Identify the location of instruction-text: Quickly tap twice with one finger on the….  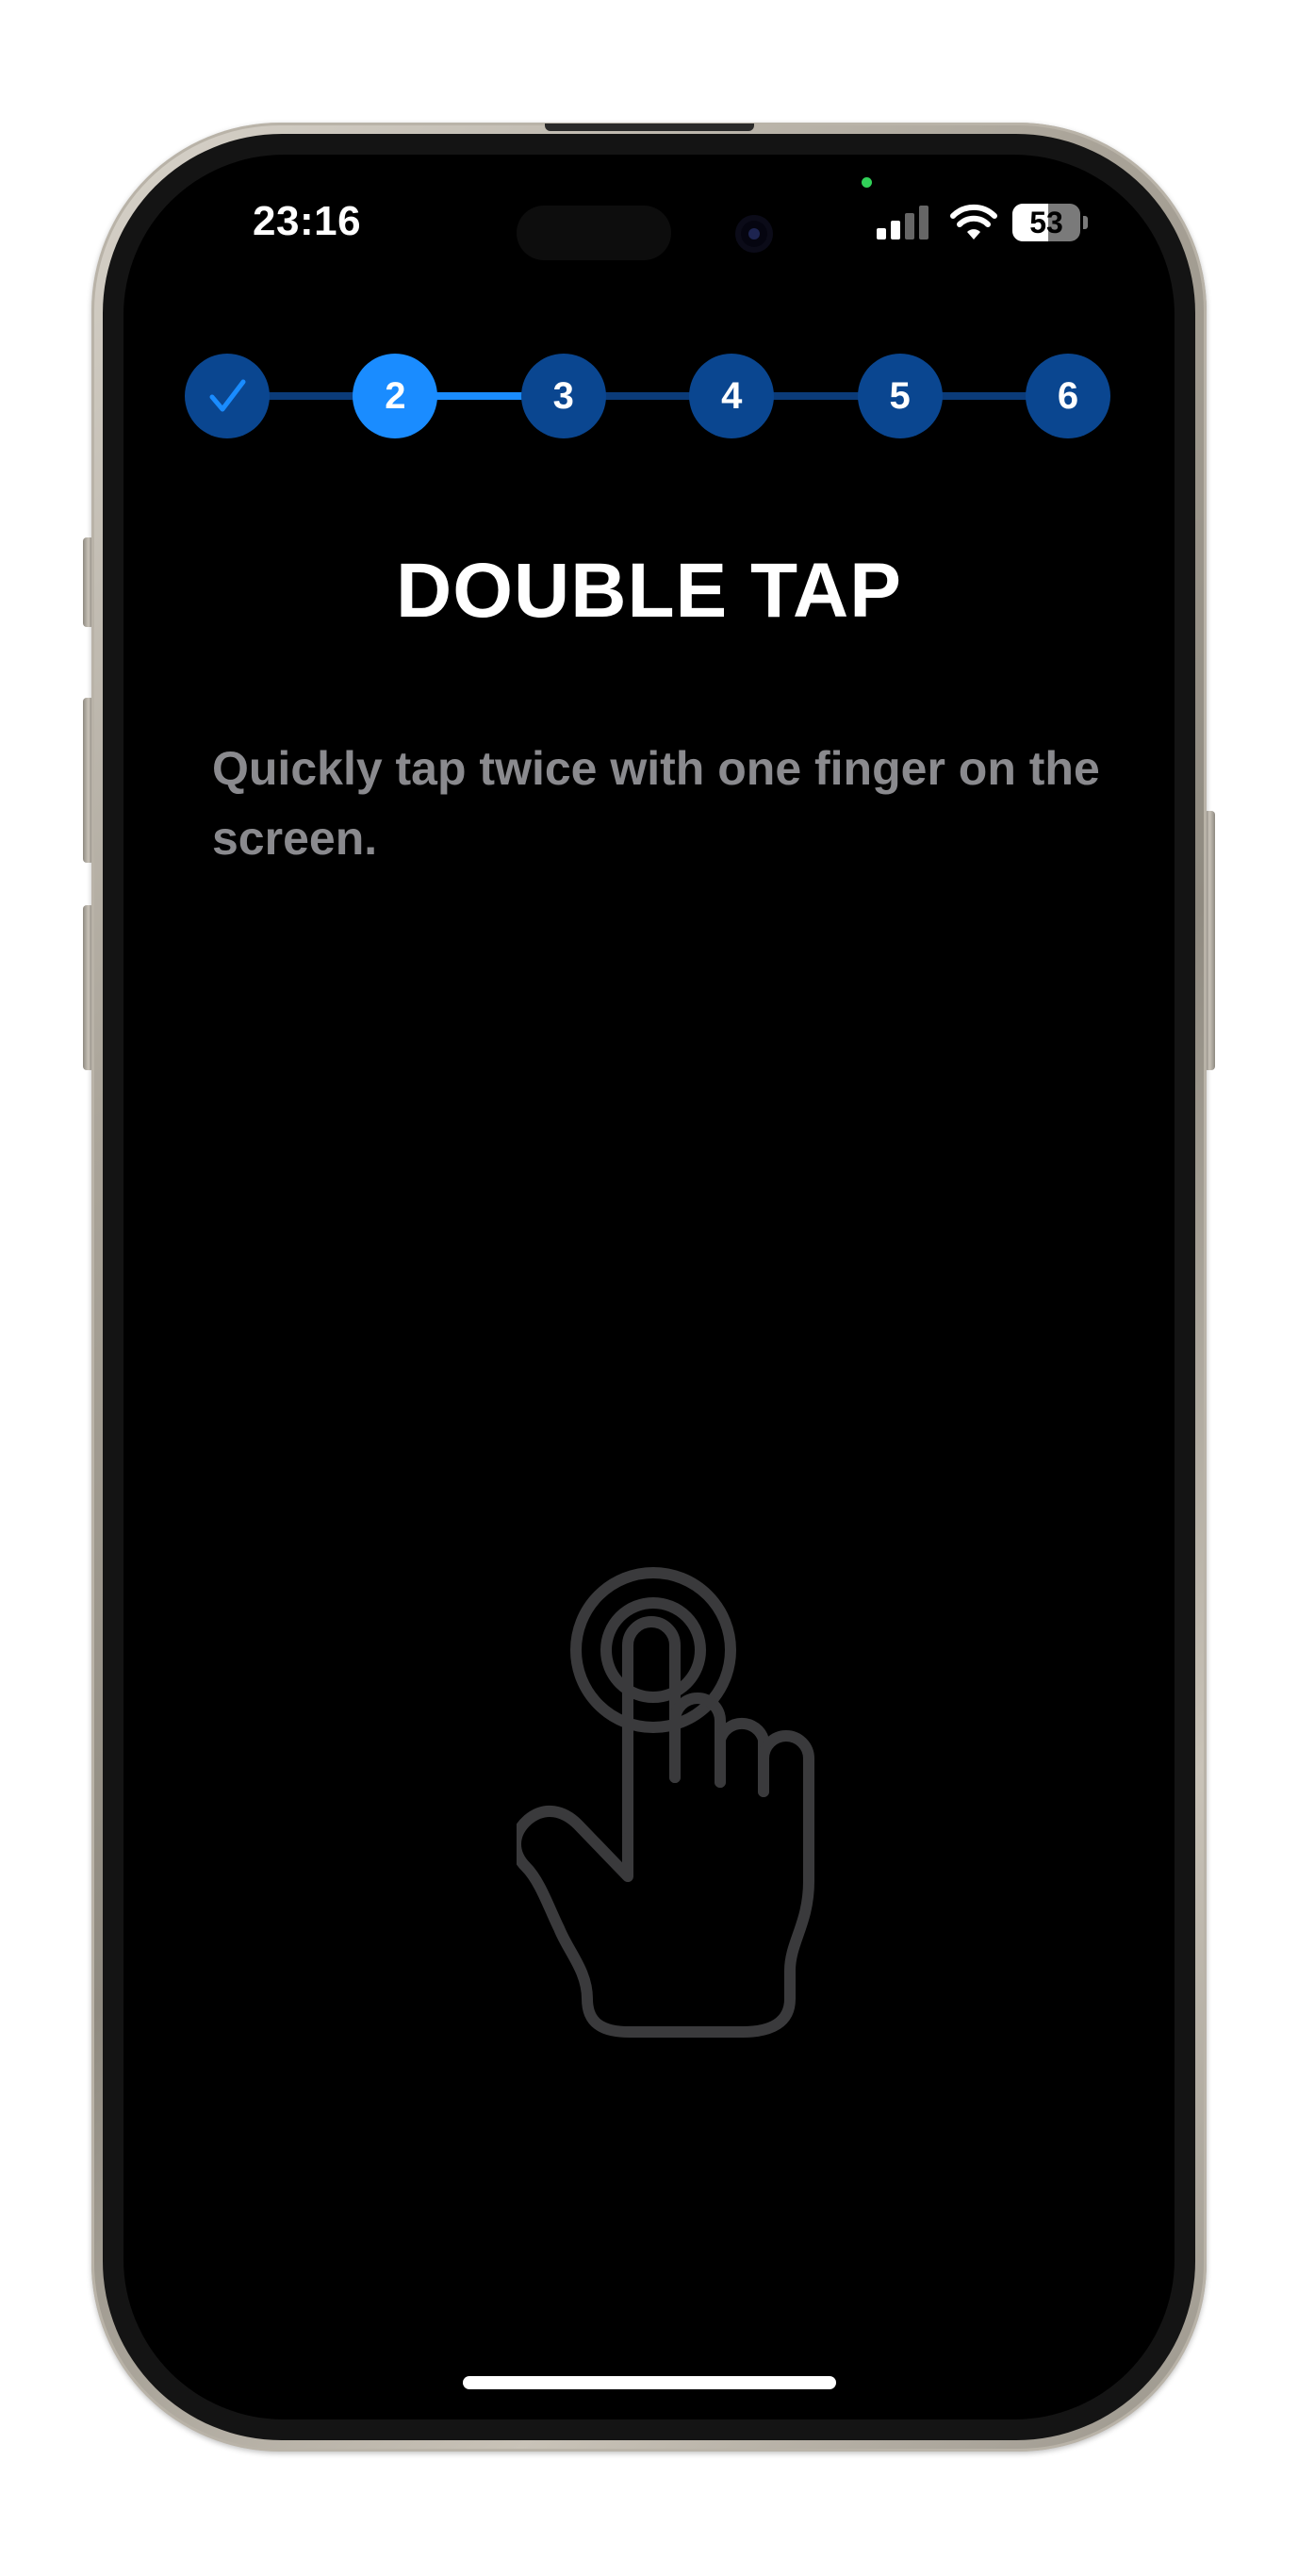
(656, 803).